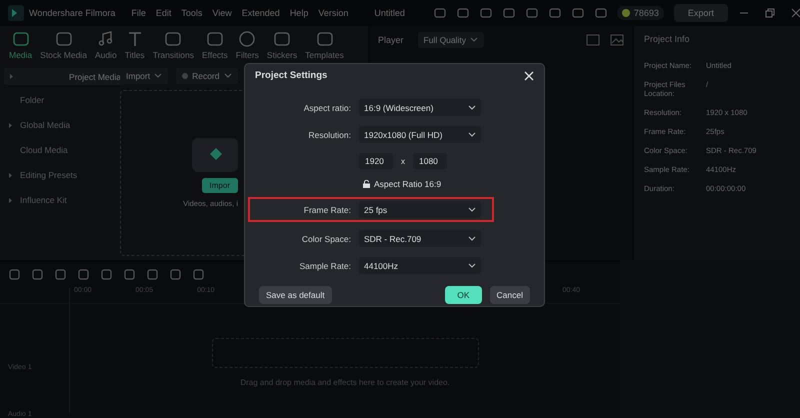 Image resolution: width=800 pixels, height=418 pixels. Describe the element at coordinates (54, 200) in the screenshot. I see `sidebar-item: Influence Kit` at that location.